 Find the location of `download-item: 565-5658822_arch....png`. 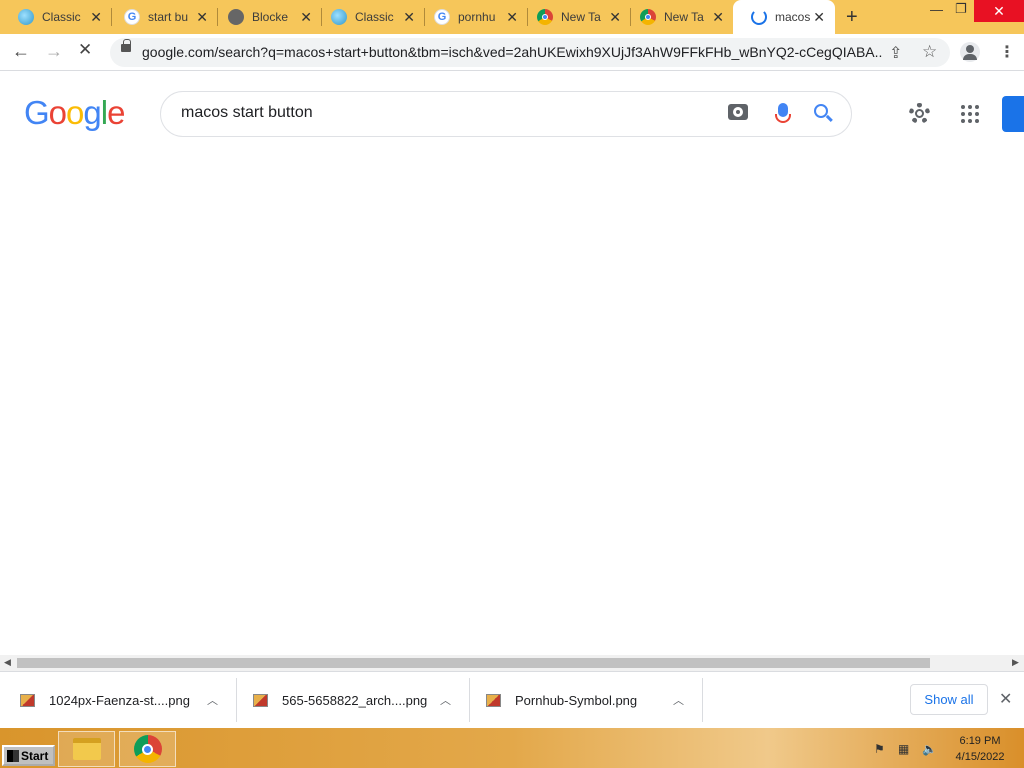

download-item: 565-5658822_arch....png is located at coordinates (340, 700).